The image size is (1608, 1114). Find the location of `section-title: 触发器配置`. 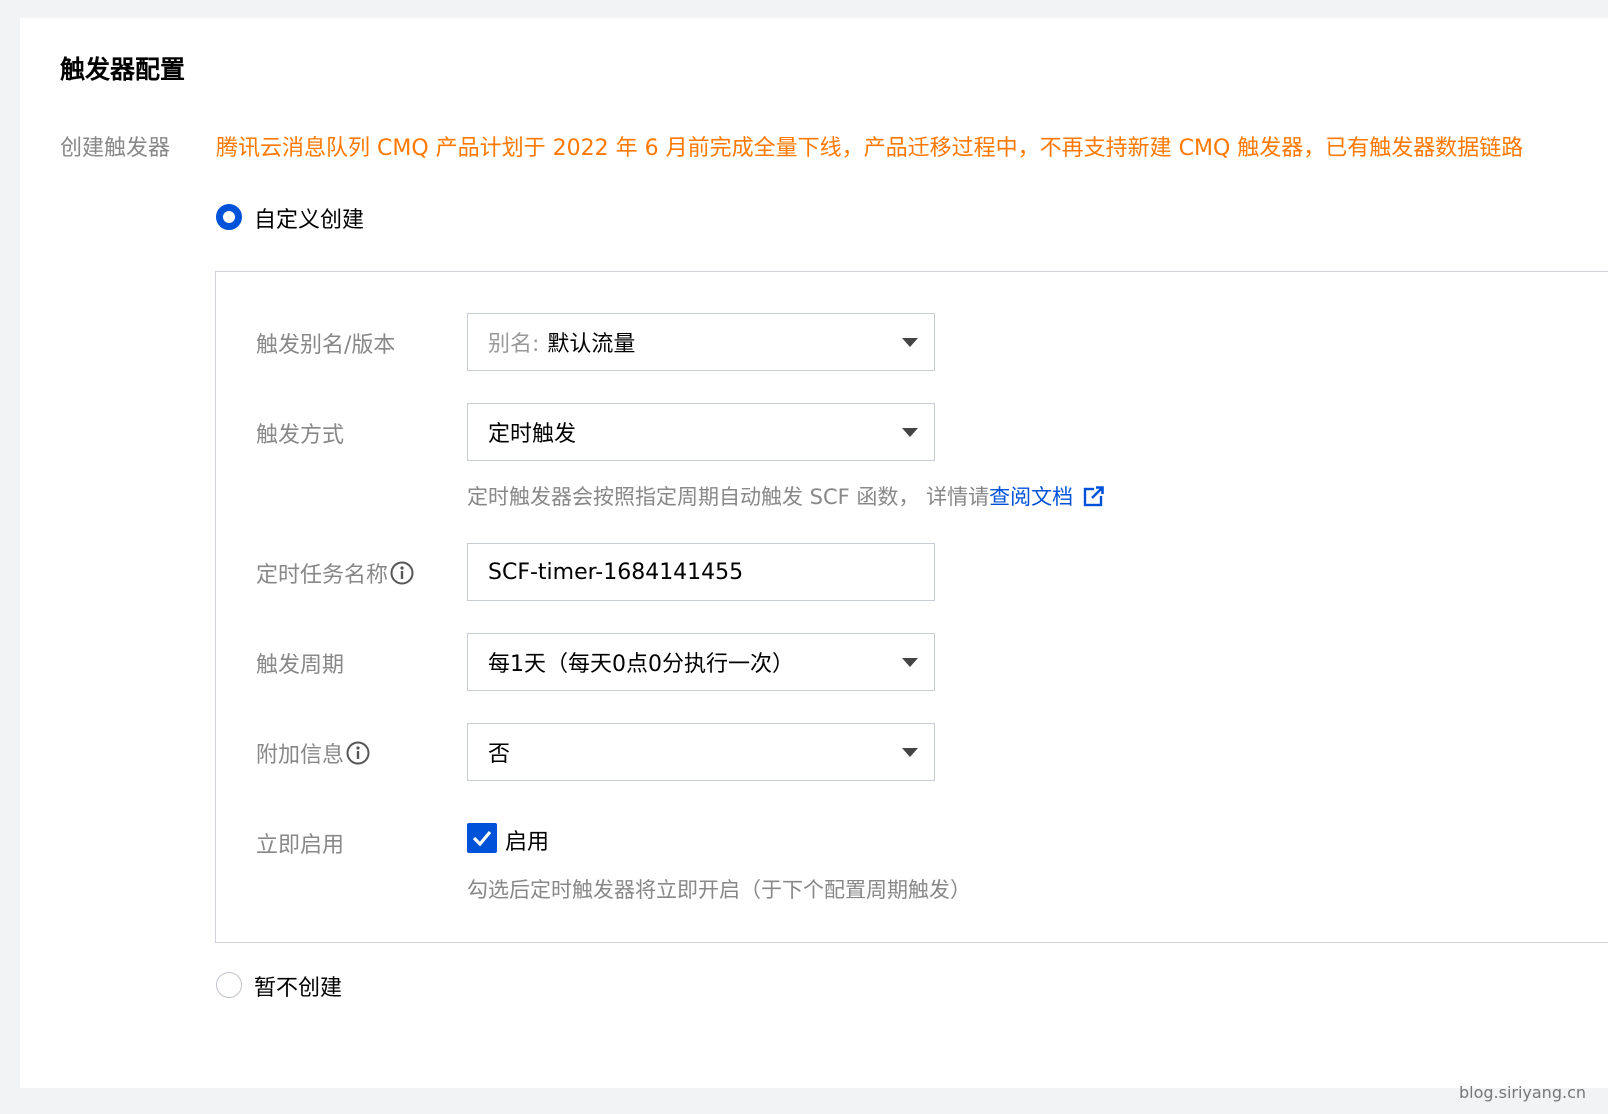

section-title: 触发器配置 is located at coordinates (123, 69).